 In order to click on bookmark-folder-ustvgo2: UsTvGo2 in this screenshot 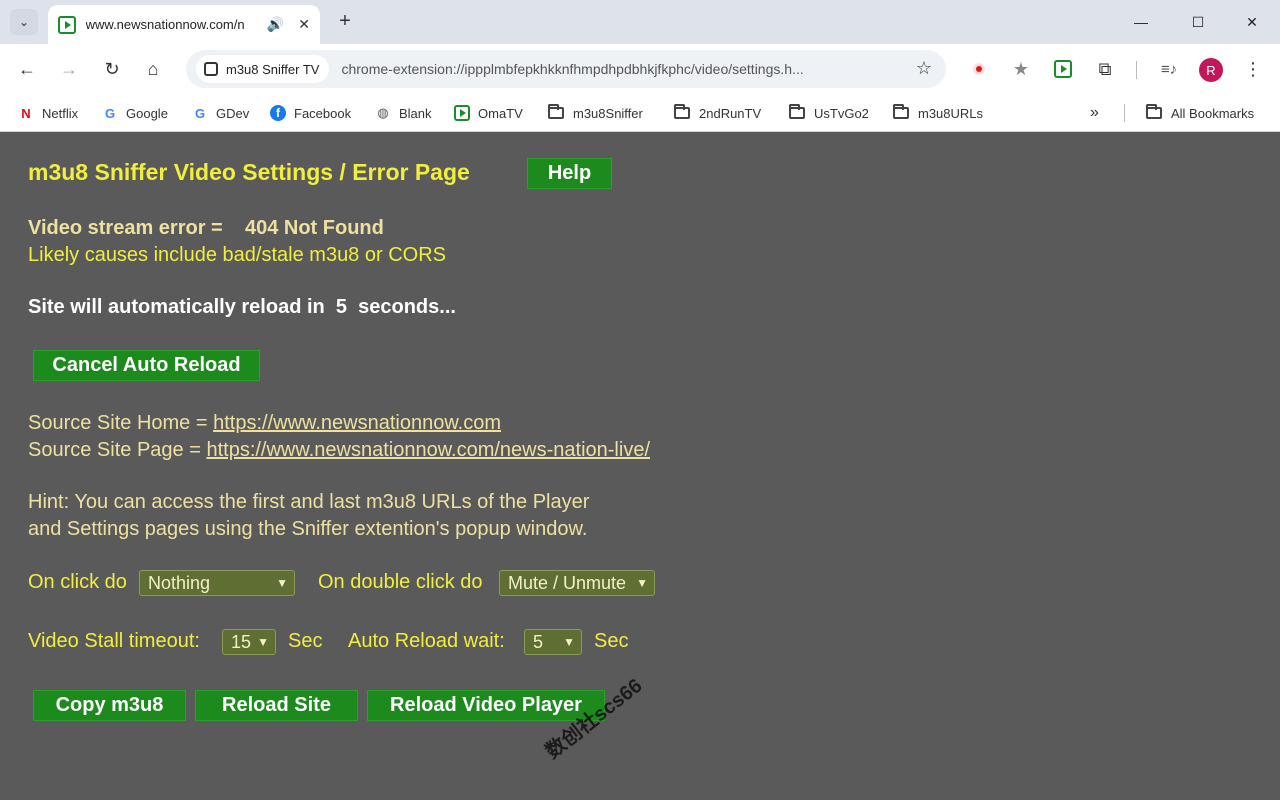, I will do `click(829, 113)`.